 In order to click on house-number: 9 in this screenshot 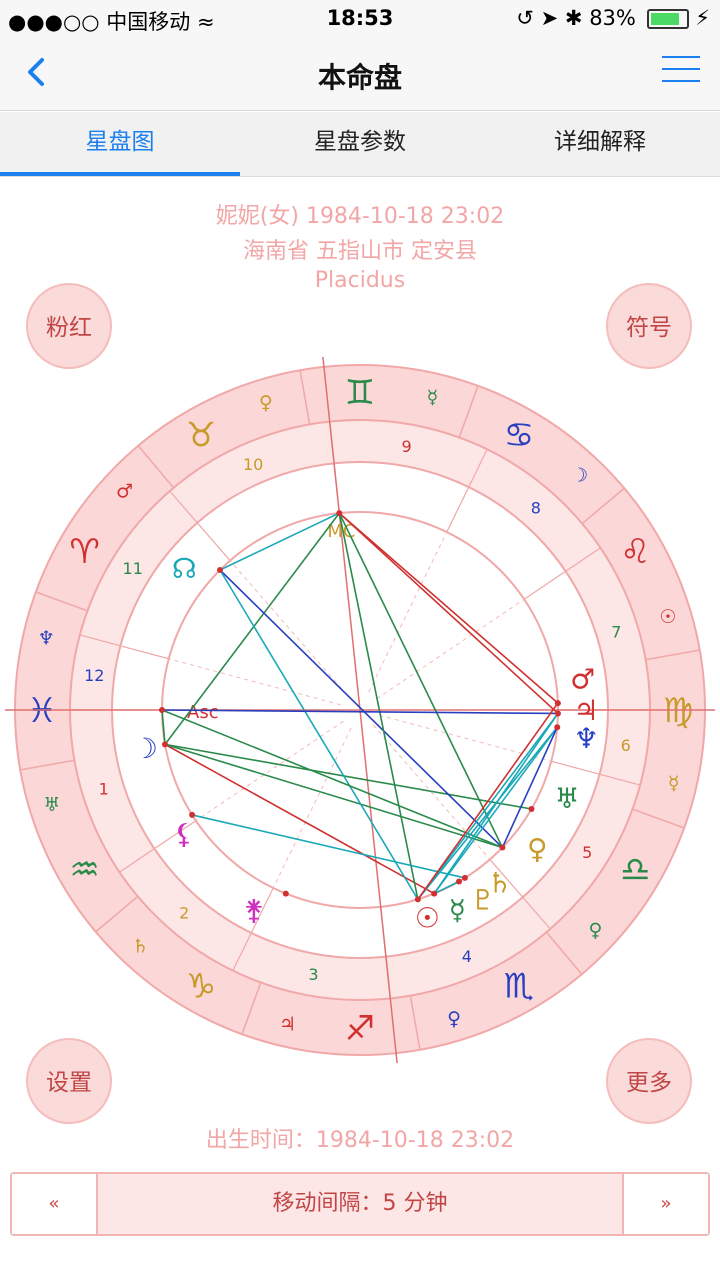, I will do `click(406, 446)`.